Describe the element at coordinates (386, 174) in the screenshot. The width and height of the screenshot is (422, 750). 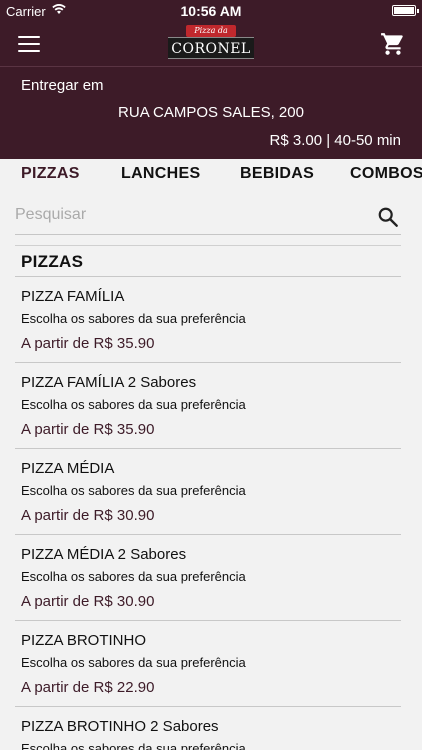
I see `tab-combos: COMBOS` at that location.